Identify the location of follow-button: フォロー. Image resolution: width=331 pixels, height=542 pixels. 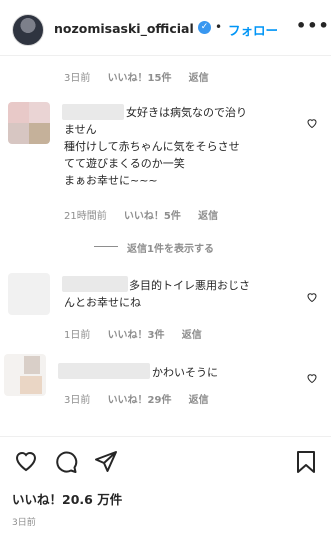
(253, 29).